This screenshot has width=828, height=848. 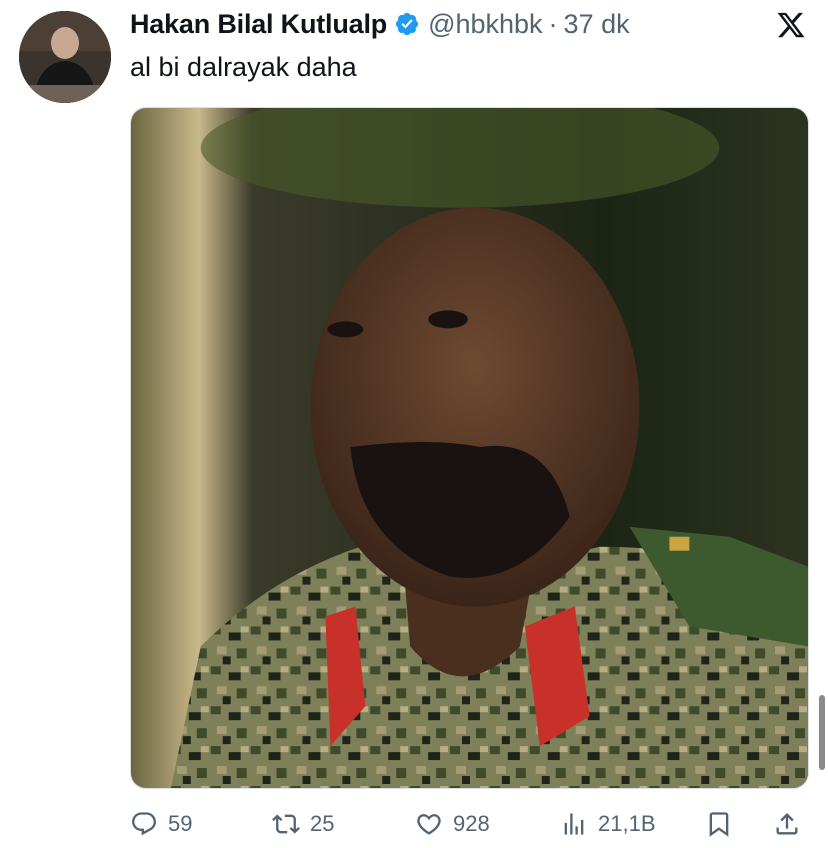 I want to click on repost-button: 25, so click(x=303, y=824).